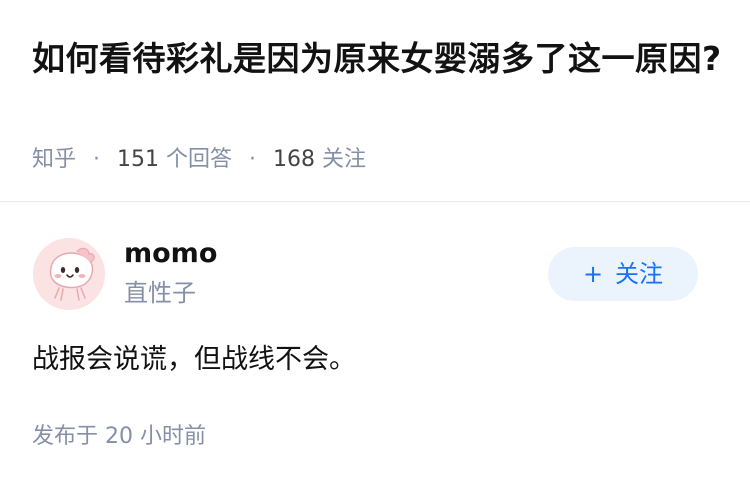  Describe the element at coordinates (294, 159) in the screenshot. I see `follower-count: 168` at that location.